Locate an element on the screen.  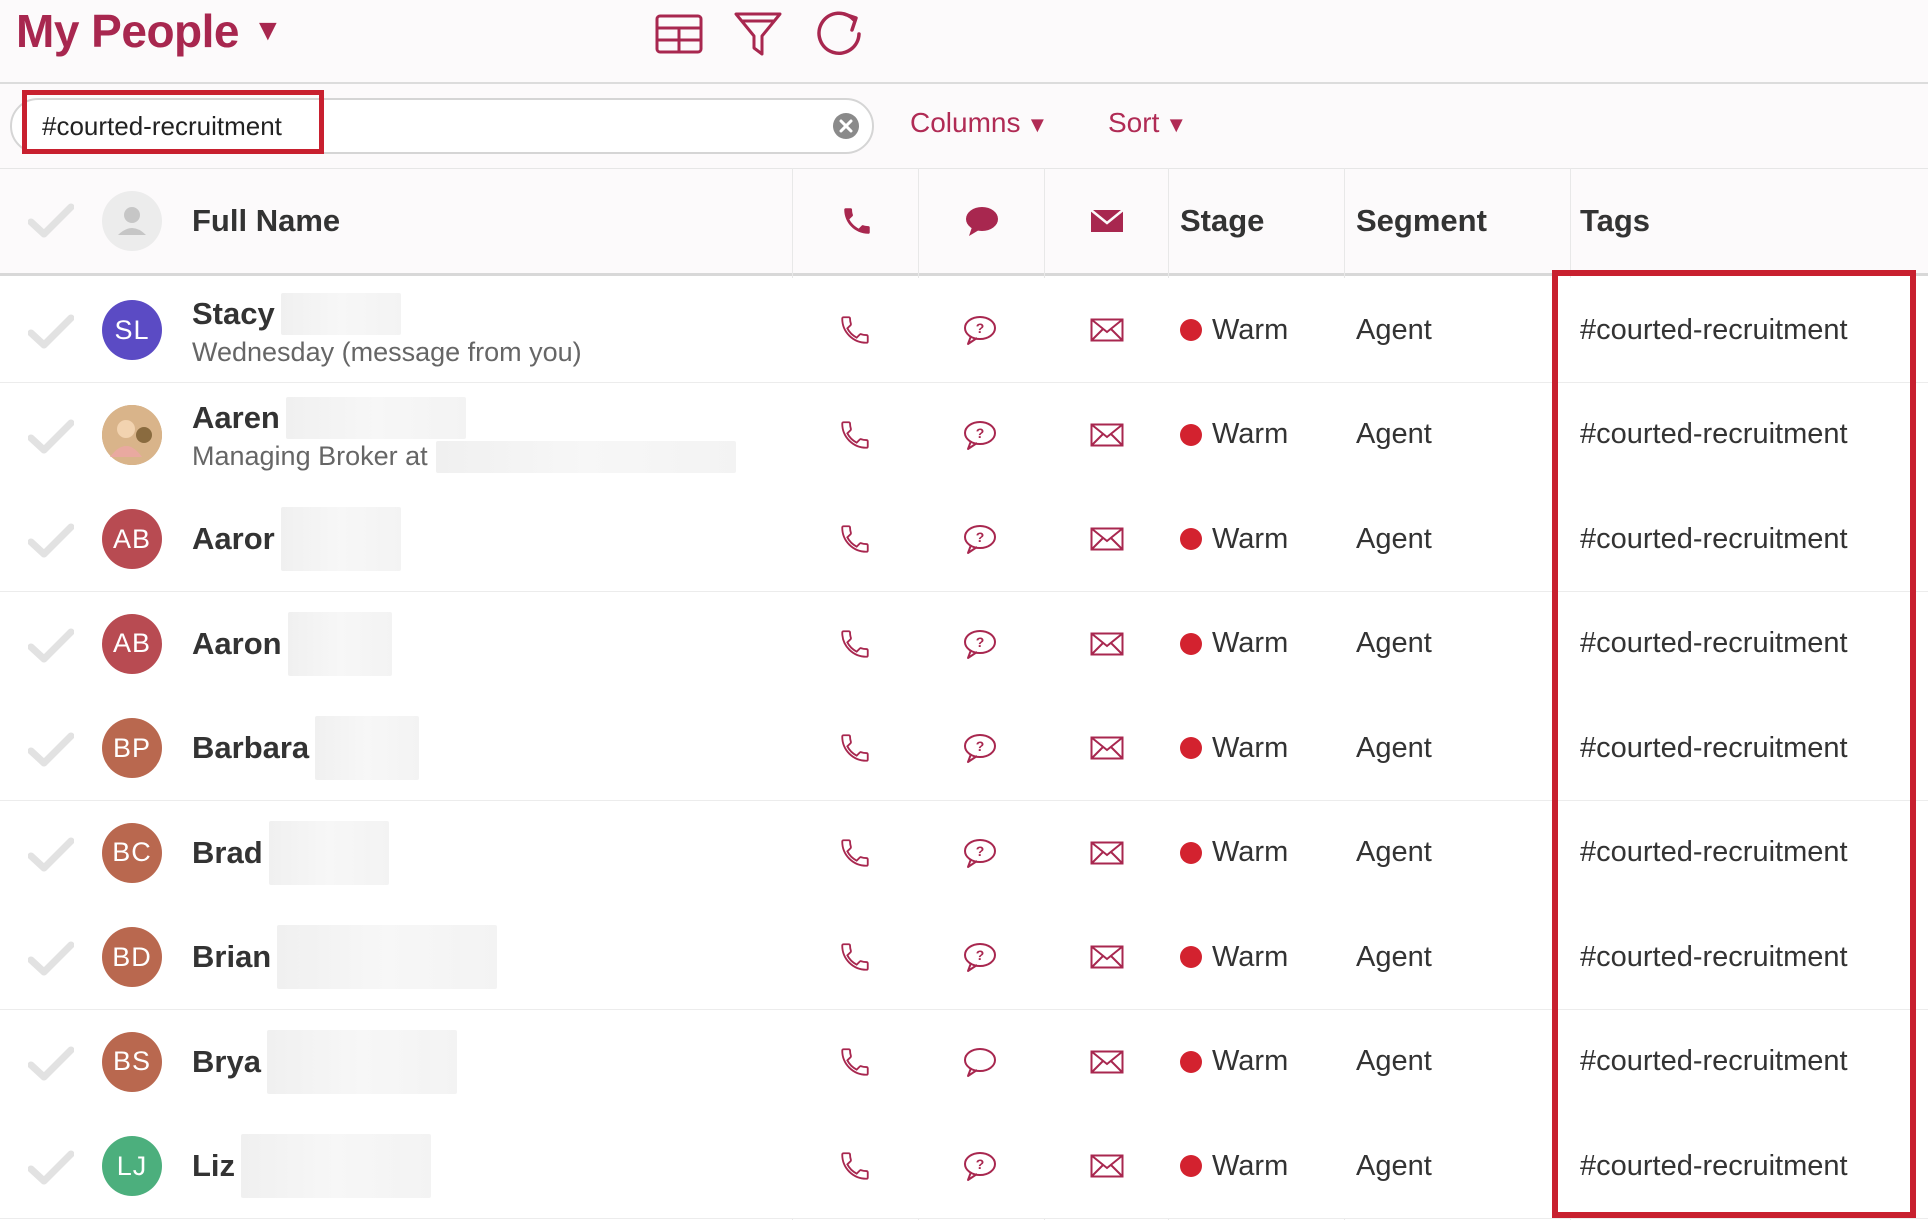
email-column-icon is located at coordinates (1107, 221).